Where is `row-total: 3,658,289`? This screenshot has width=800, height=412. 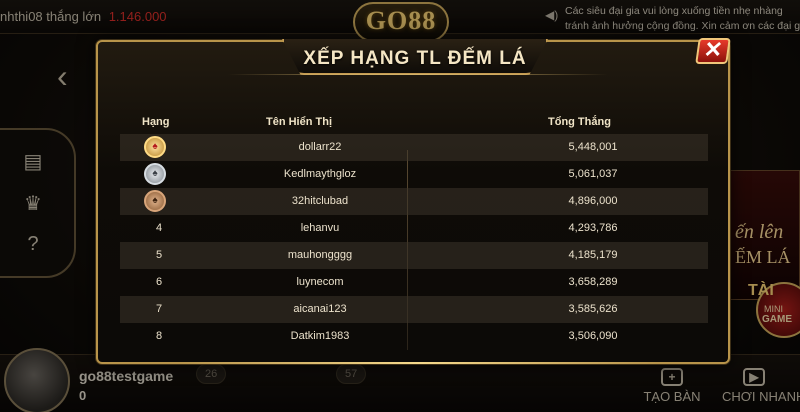 row-total: 3,658,289 is located at coordinates (593, 282).